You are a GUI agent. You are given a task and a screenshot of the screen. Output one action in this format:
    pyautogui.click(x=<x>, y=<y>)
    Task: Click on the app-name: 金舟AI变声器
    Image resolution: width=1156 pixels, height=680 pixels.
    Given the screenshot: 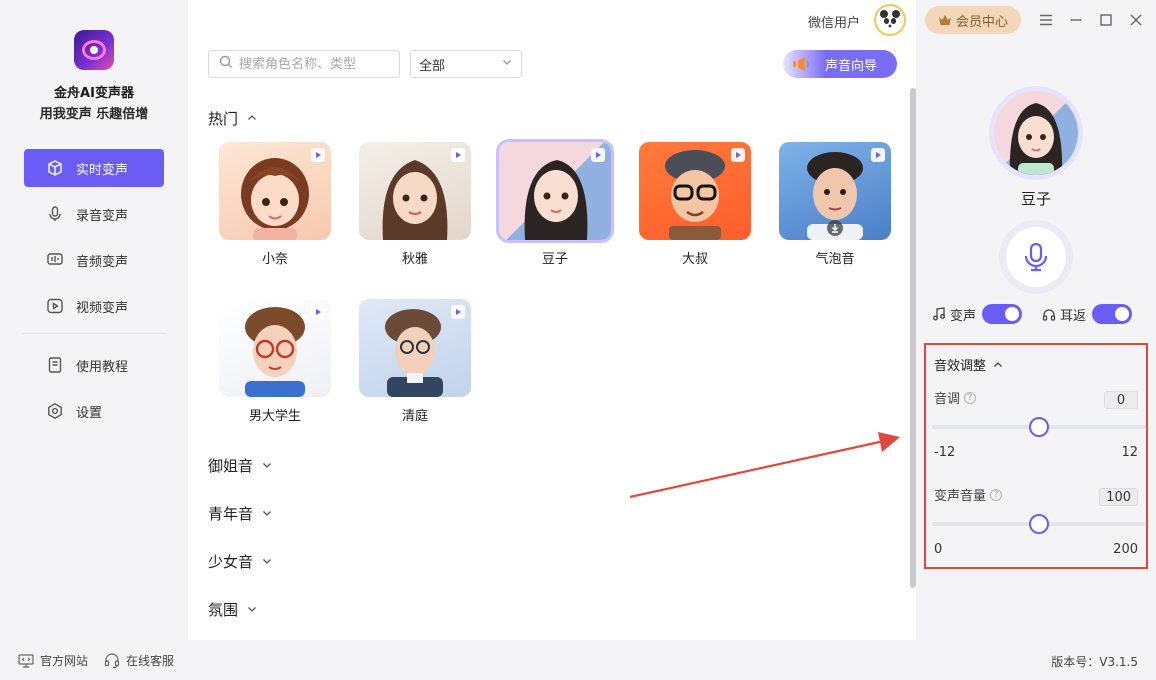 What is the action you would take?
    pyautogui.click(x=94, y=93)
    